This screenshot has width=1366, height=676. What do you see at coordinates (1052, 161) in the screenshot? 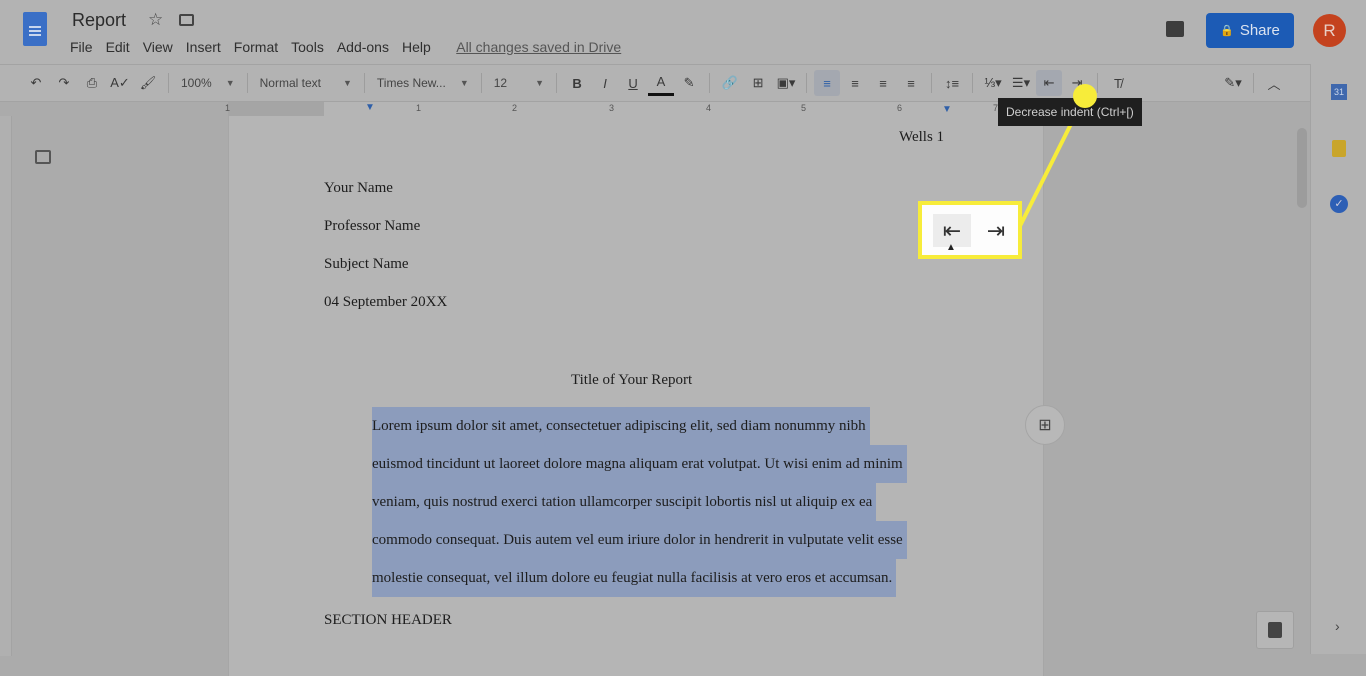
I see `callout-pointer-line` at bounding box center [1052, 161].